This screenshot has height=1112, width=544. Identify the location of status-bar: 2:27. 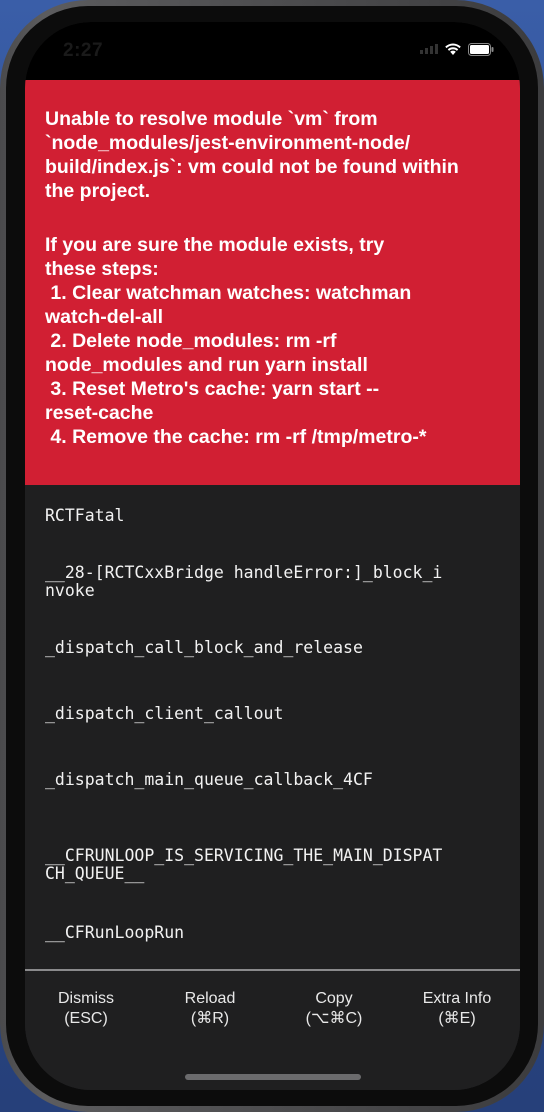
(272, 52).